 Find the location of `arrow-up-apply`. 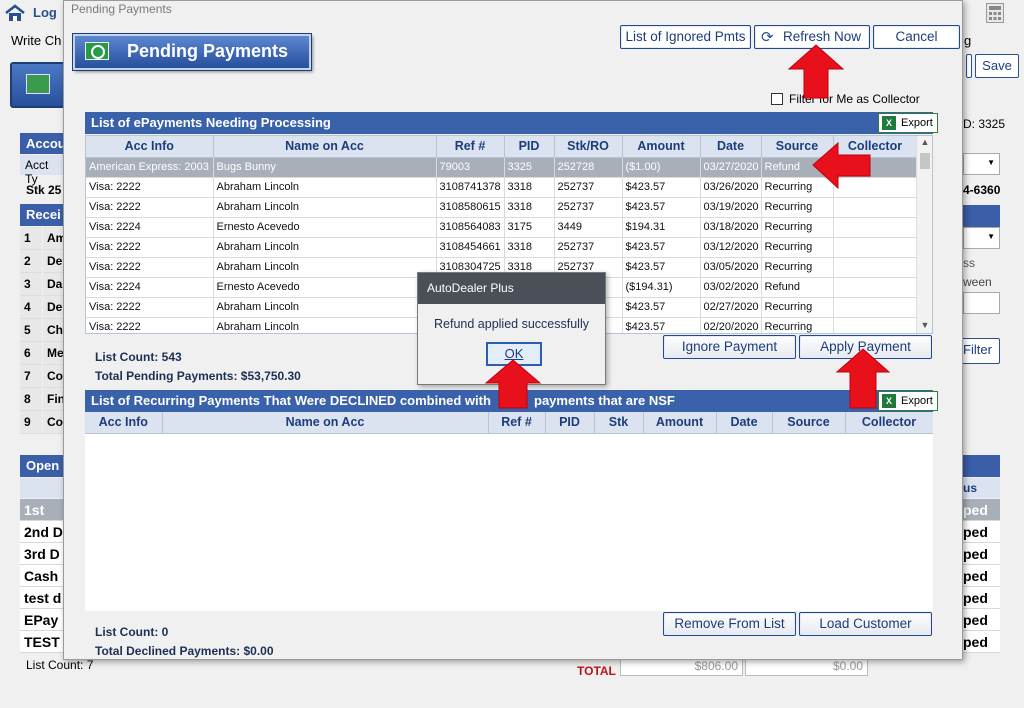

arrow-up-apply is located at coordinates (863, 378).